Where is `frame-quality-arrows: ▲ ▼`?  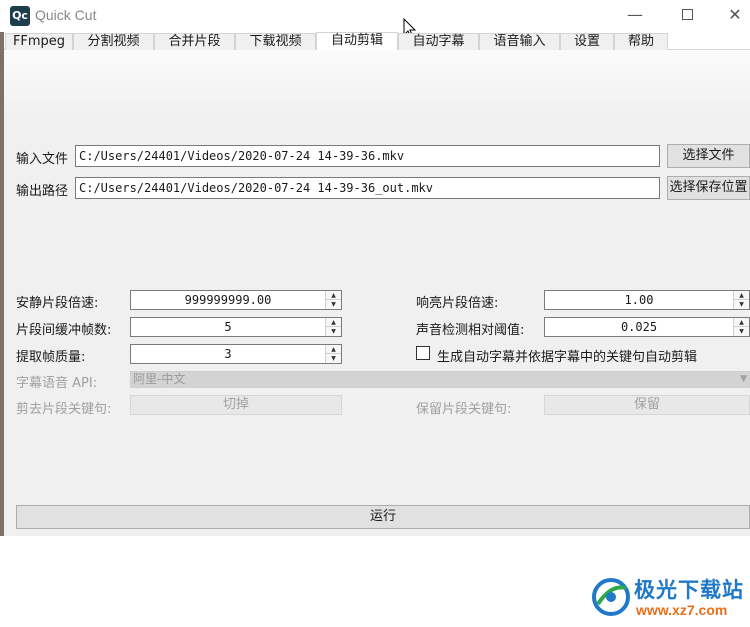
frame-quality-arrows: ▲ ▼ is located at coordinates (333, 354).